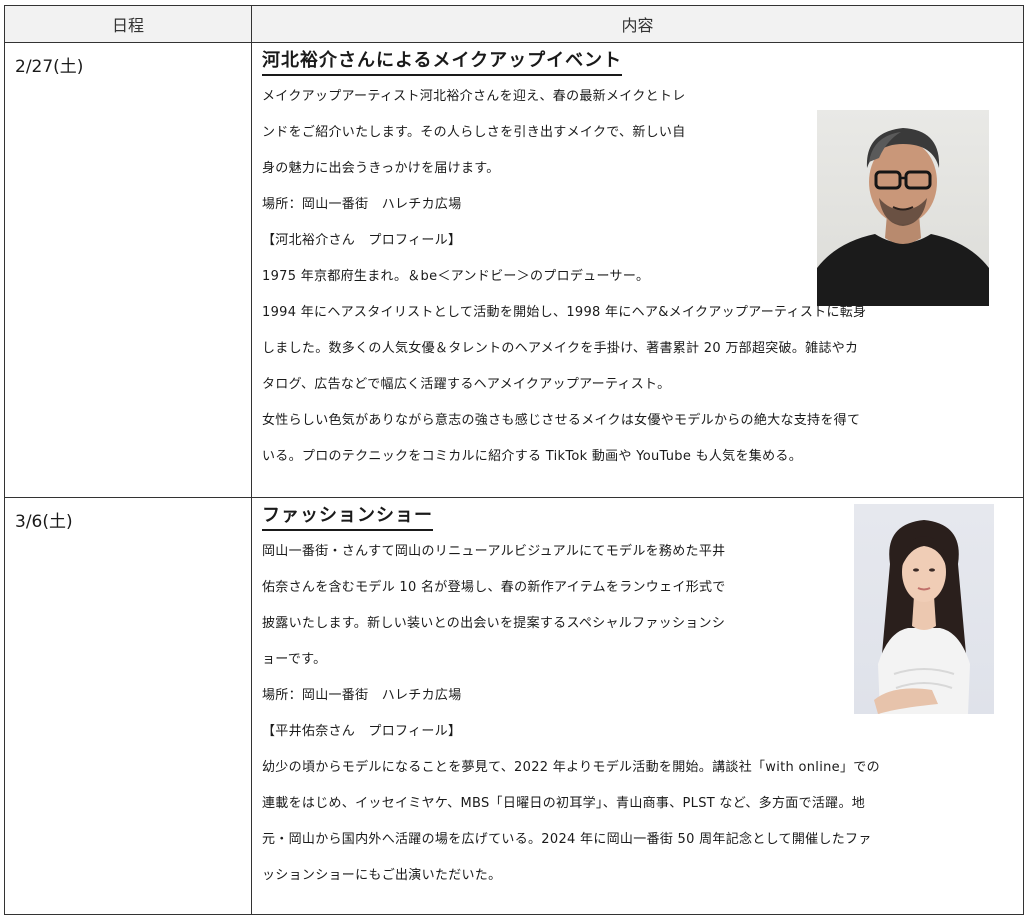  I want to click on profile-line: ッションショーにもご出演いただいた。, so click(382, 875).